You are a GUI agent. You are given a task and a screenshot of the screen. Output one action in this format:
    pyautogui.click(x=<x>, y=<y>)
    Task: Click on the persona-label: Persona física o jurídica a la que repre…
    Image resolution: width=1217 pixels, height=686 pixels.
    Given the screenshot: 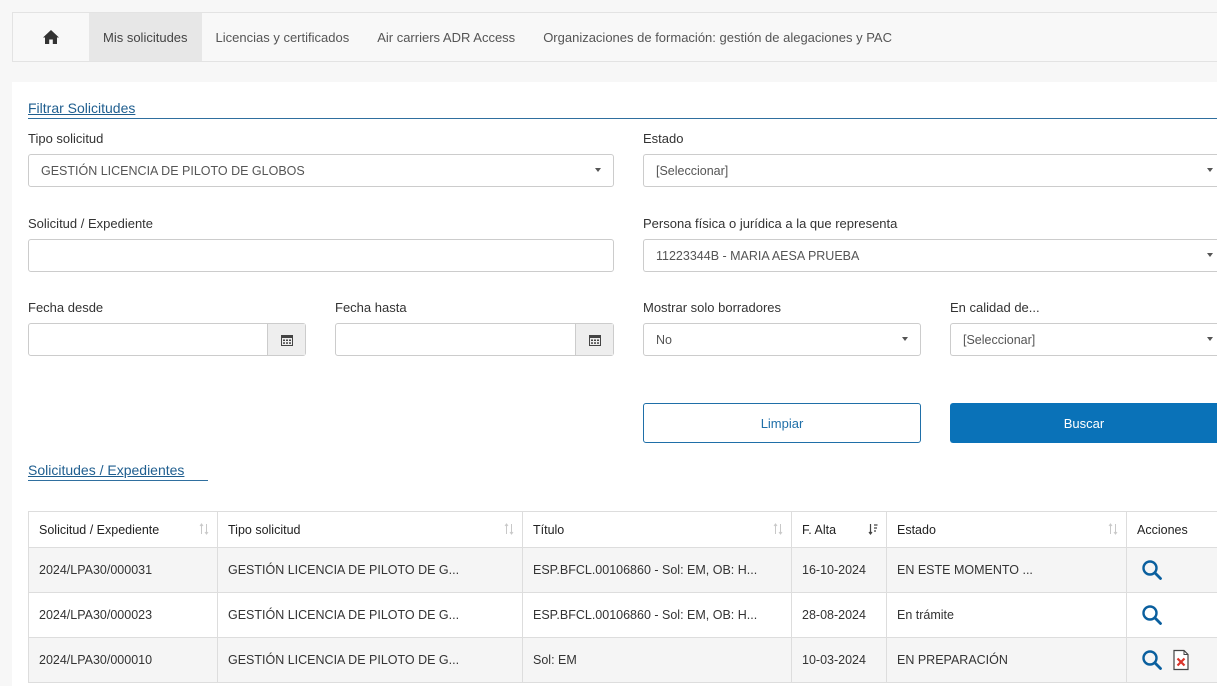 What is the action you would take?
    pyautogui.click(x=770, y=223)
    